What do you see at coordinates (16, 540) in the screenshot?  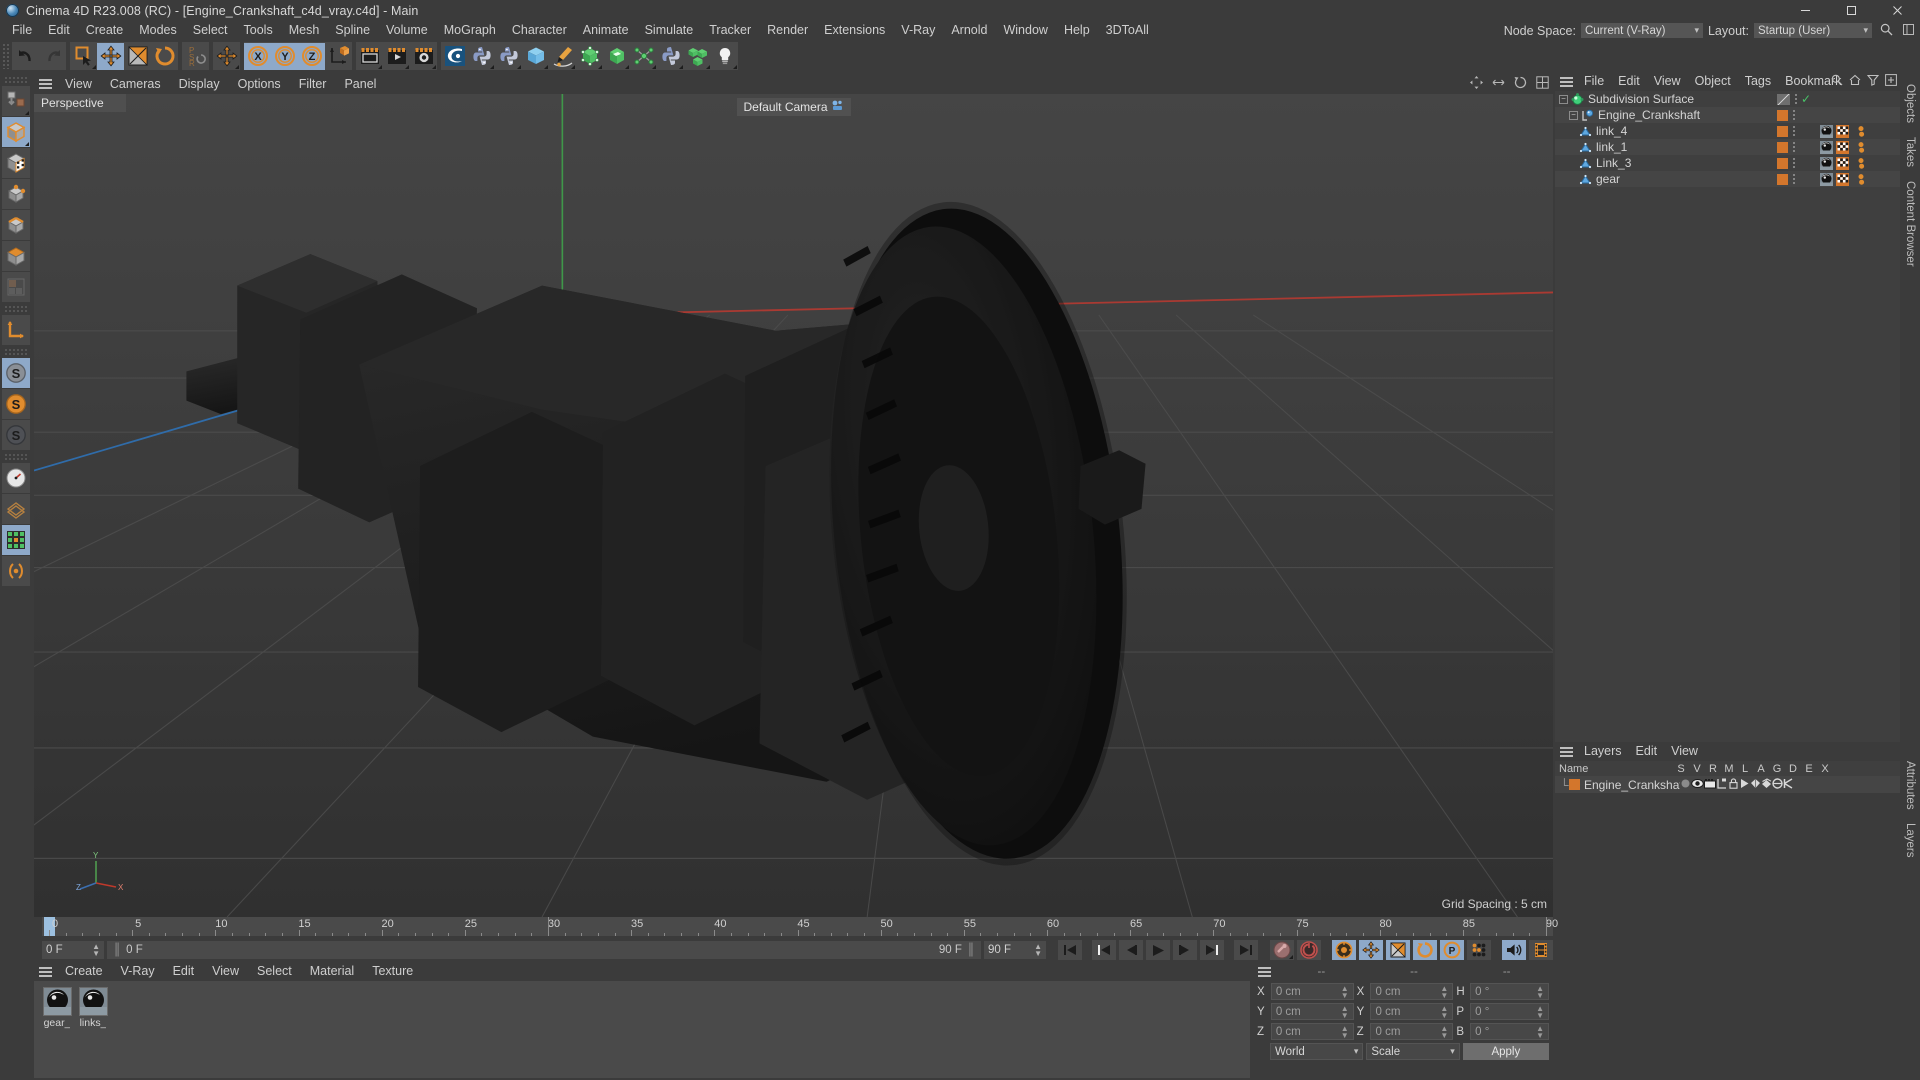 I see `grid-green-icon` at bounding box center [16, 540].